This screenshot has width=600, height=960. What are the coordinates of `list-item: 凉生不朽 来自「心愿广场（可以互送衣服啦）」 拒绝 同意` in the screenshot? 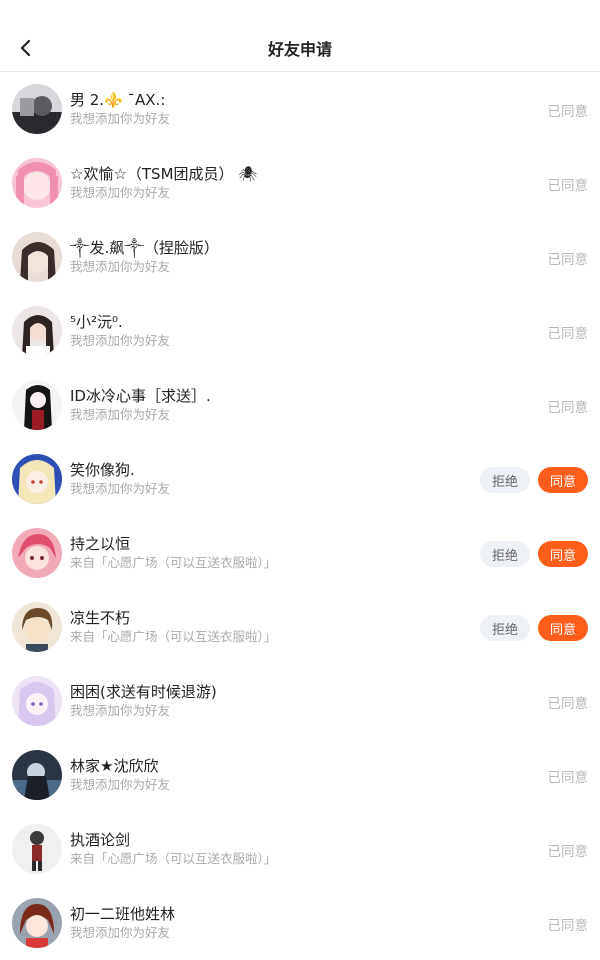 It's located at (300, 627).